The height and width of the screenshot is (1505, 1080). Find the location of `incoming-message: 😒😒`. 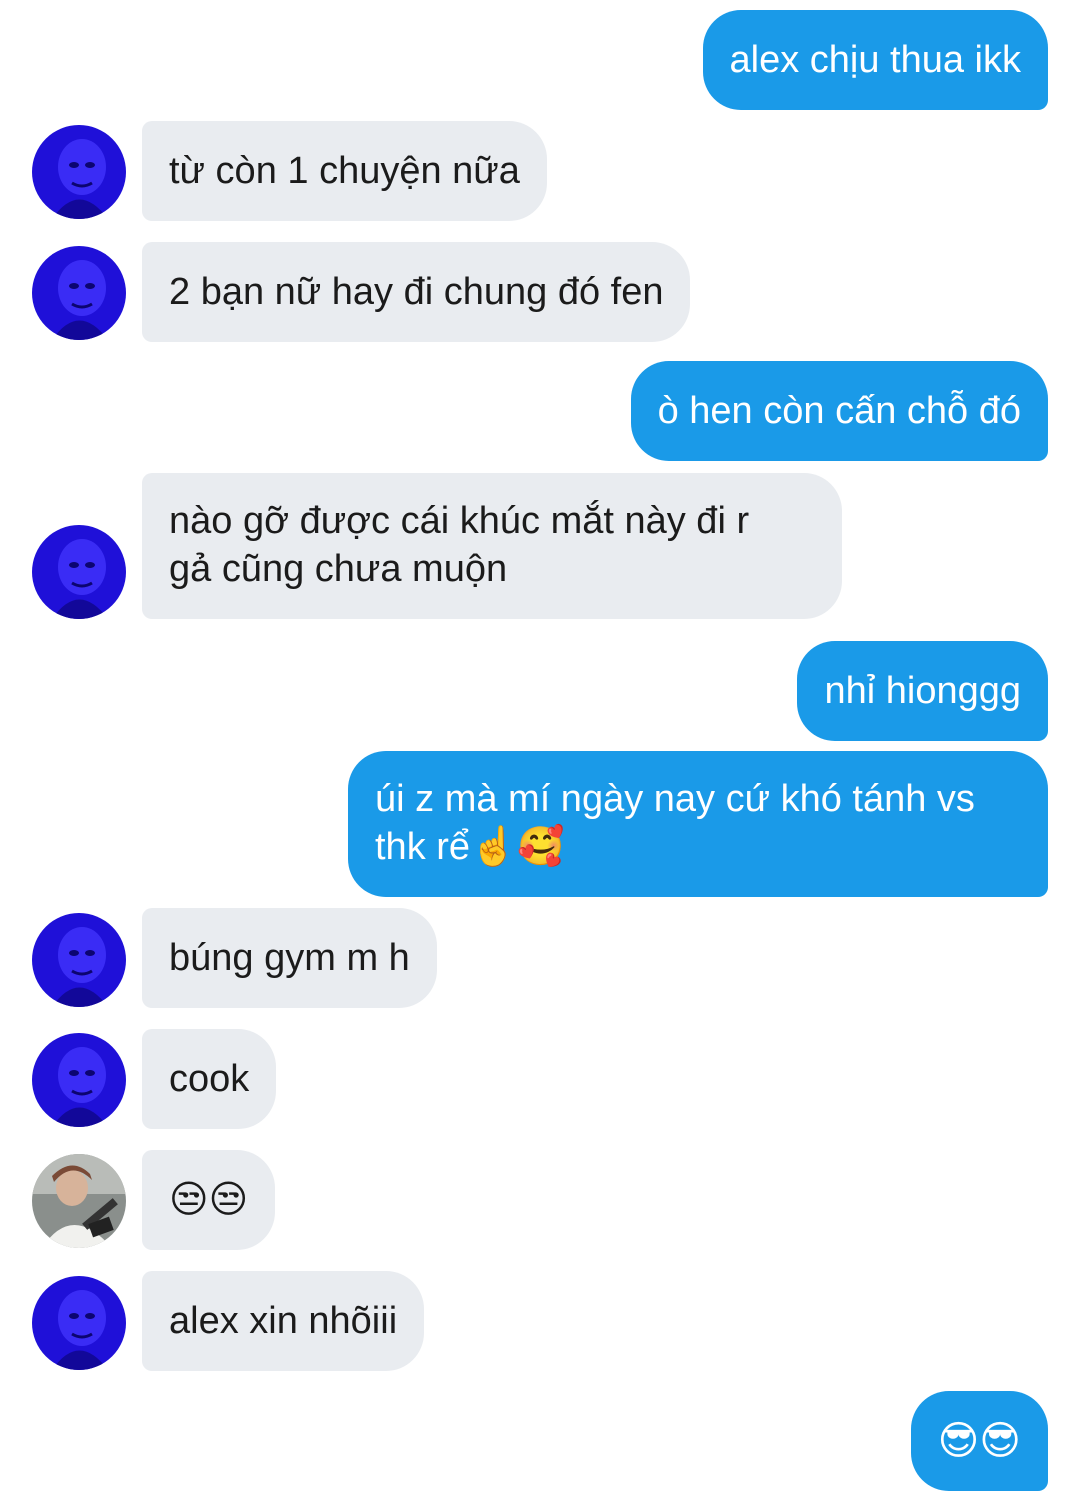

incoming-message: 😒😒 is located at coordinates (209, 1200).